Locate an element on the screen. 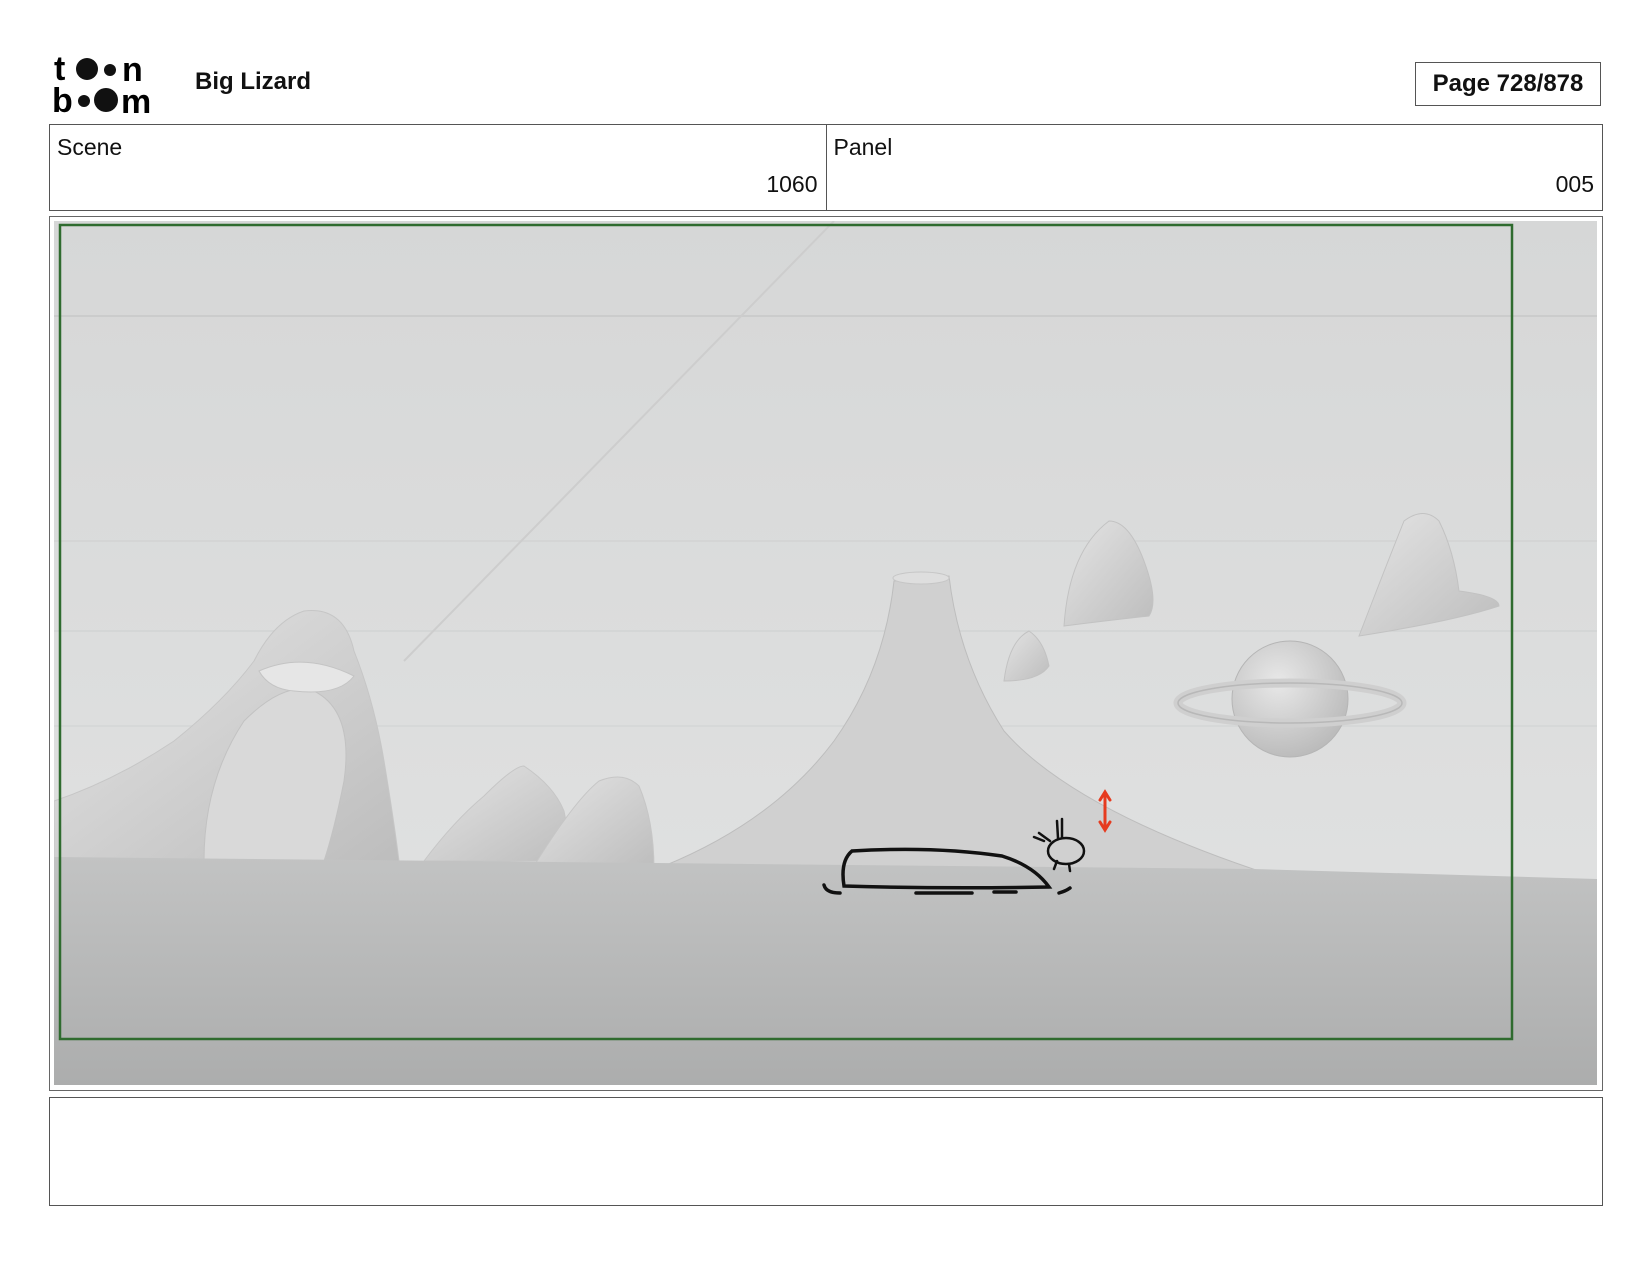 This screenshot has height=1275, width=1650. panel-number: 005 is located at coordinates (1574, 184).